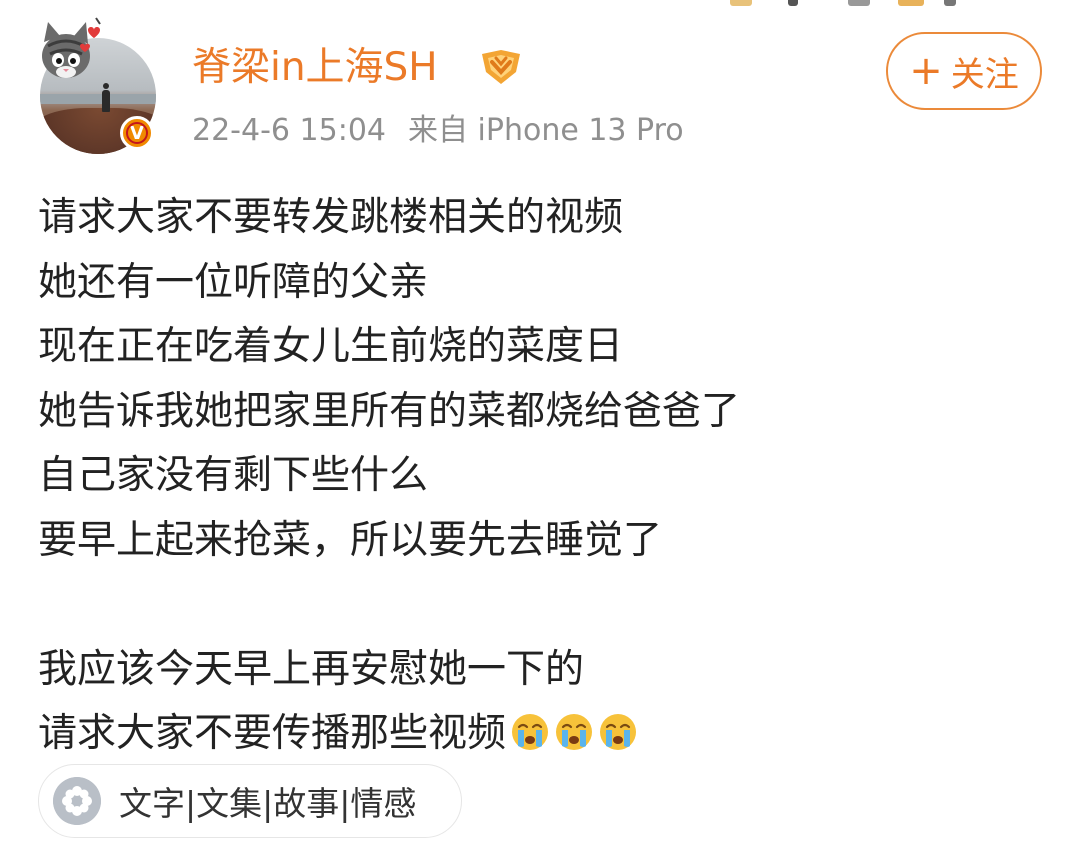 Image resolution: width=1080 pixels, height=861 pixels. I want to click on post-line: 现在正在吃着女儿生前烧的菜度日, so click(331, 346).